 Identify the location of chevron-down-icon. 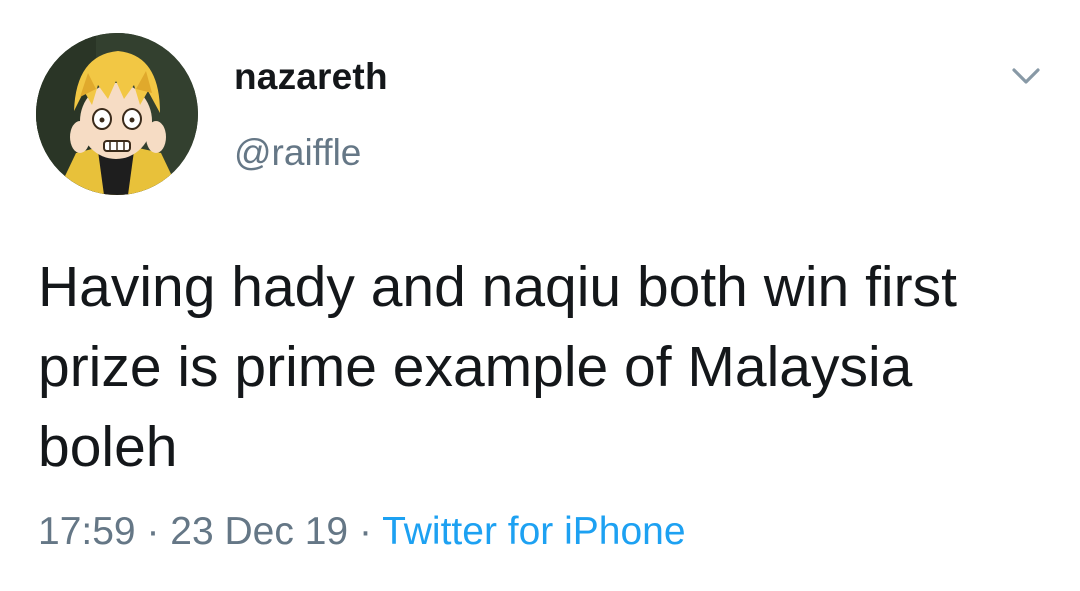
(1026, 76).